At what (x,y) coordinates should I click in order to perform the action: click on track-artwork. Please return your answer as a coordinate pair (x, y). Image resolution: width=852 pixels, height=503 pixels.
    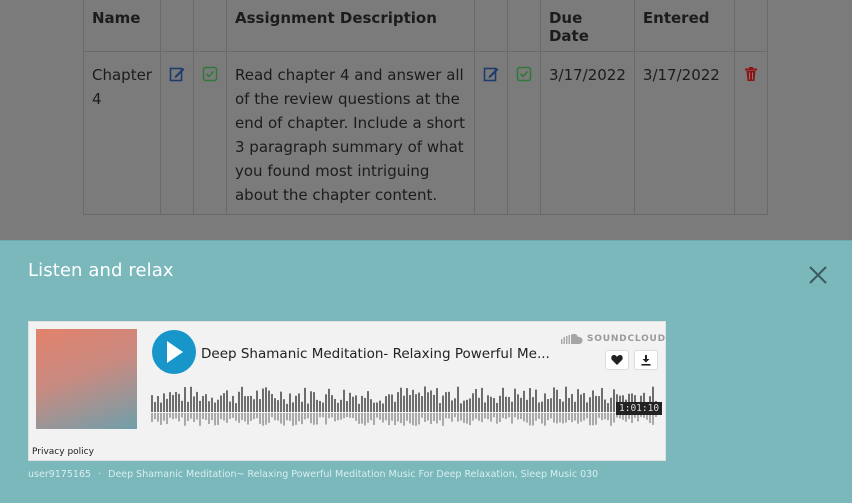
    Looking at the image, I should click on (86, 379).